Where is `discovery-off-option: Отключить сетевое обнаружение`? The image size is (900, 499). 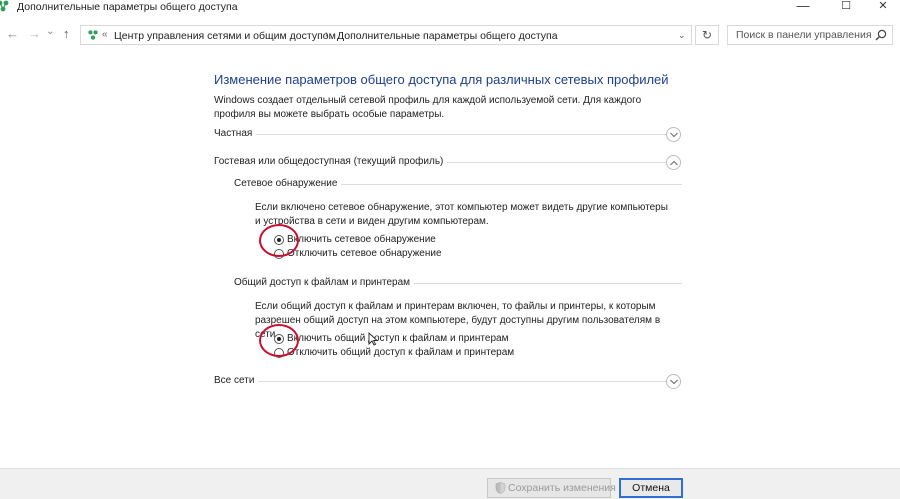 discovery-off-option: Отключить сетевое обнаружение is located at coordinates (374, 255).